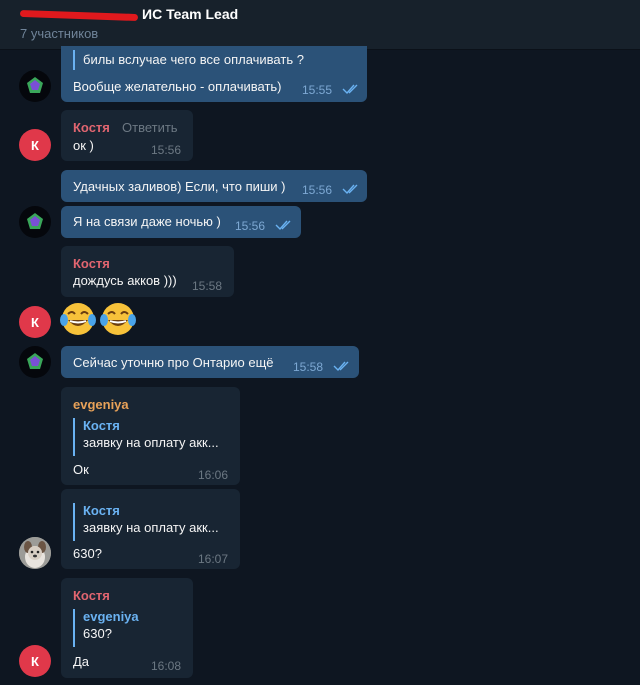 This screenshot has height=685, width=640. What do you see at coordinates (179, 186) in the screenshot?
I see `message-text: Удачных заливов) Если, что пиши )` at bounding box center [179, 186].